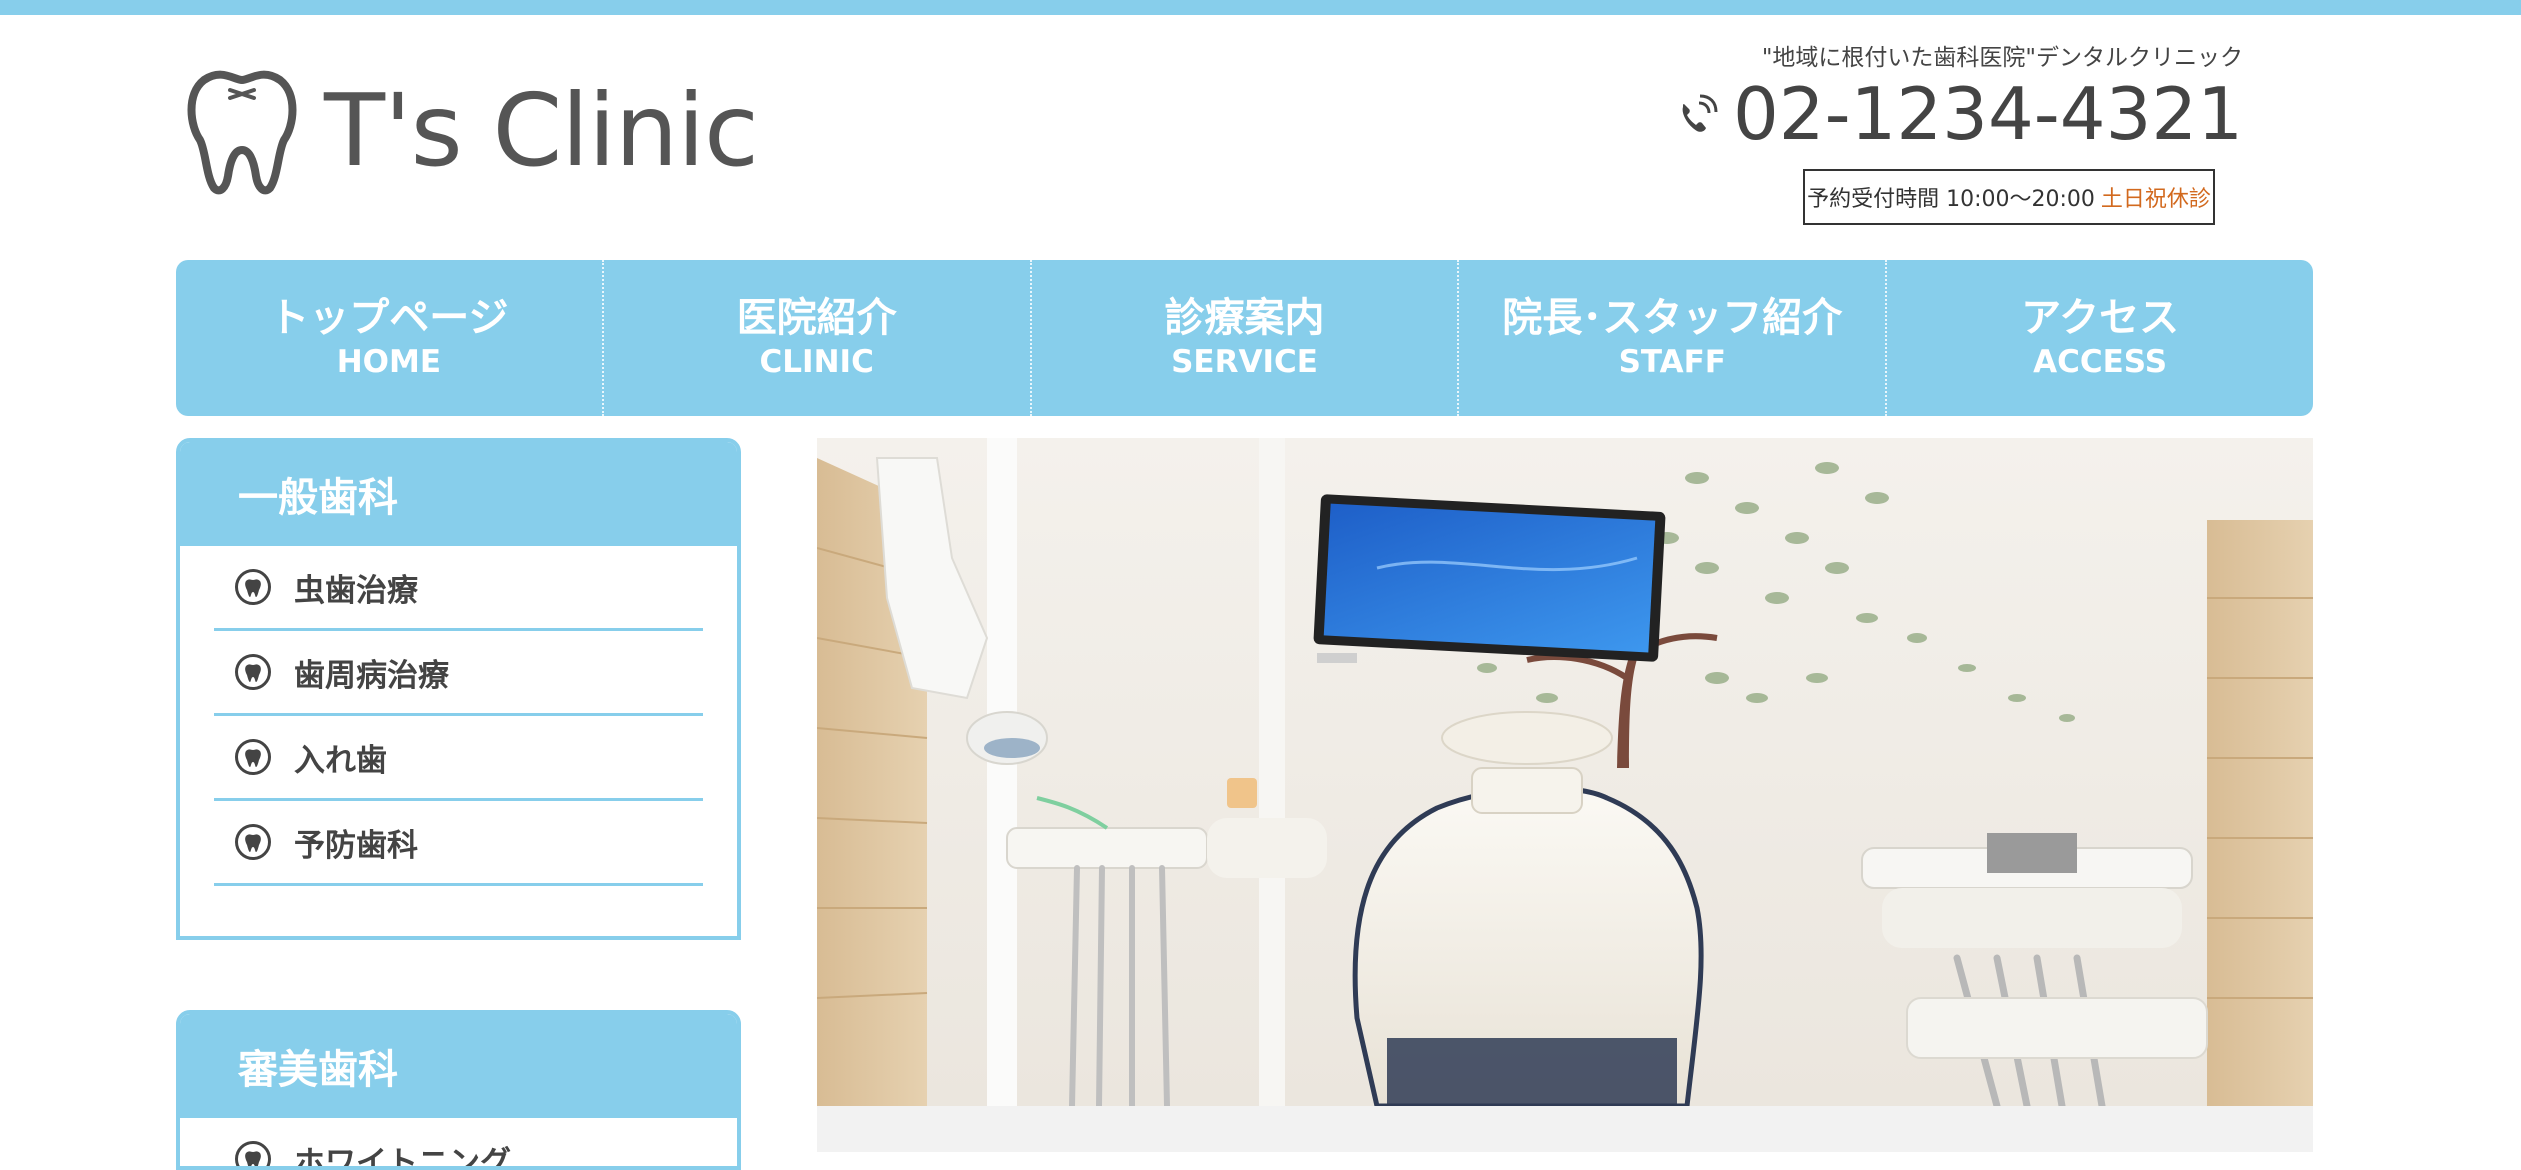 The width and height of the screenshot is (2521, 1170). I want to click on phone-block: 02-1234-4321, so click(1958, 114).